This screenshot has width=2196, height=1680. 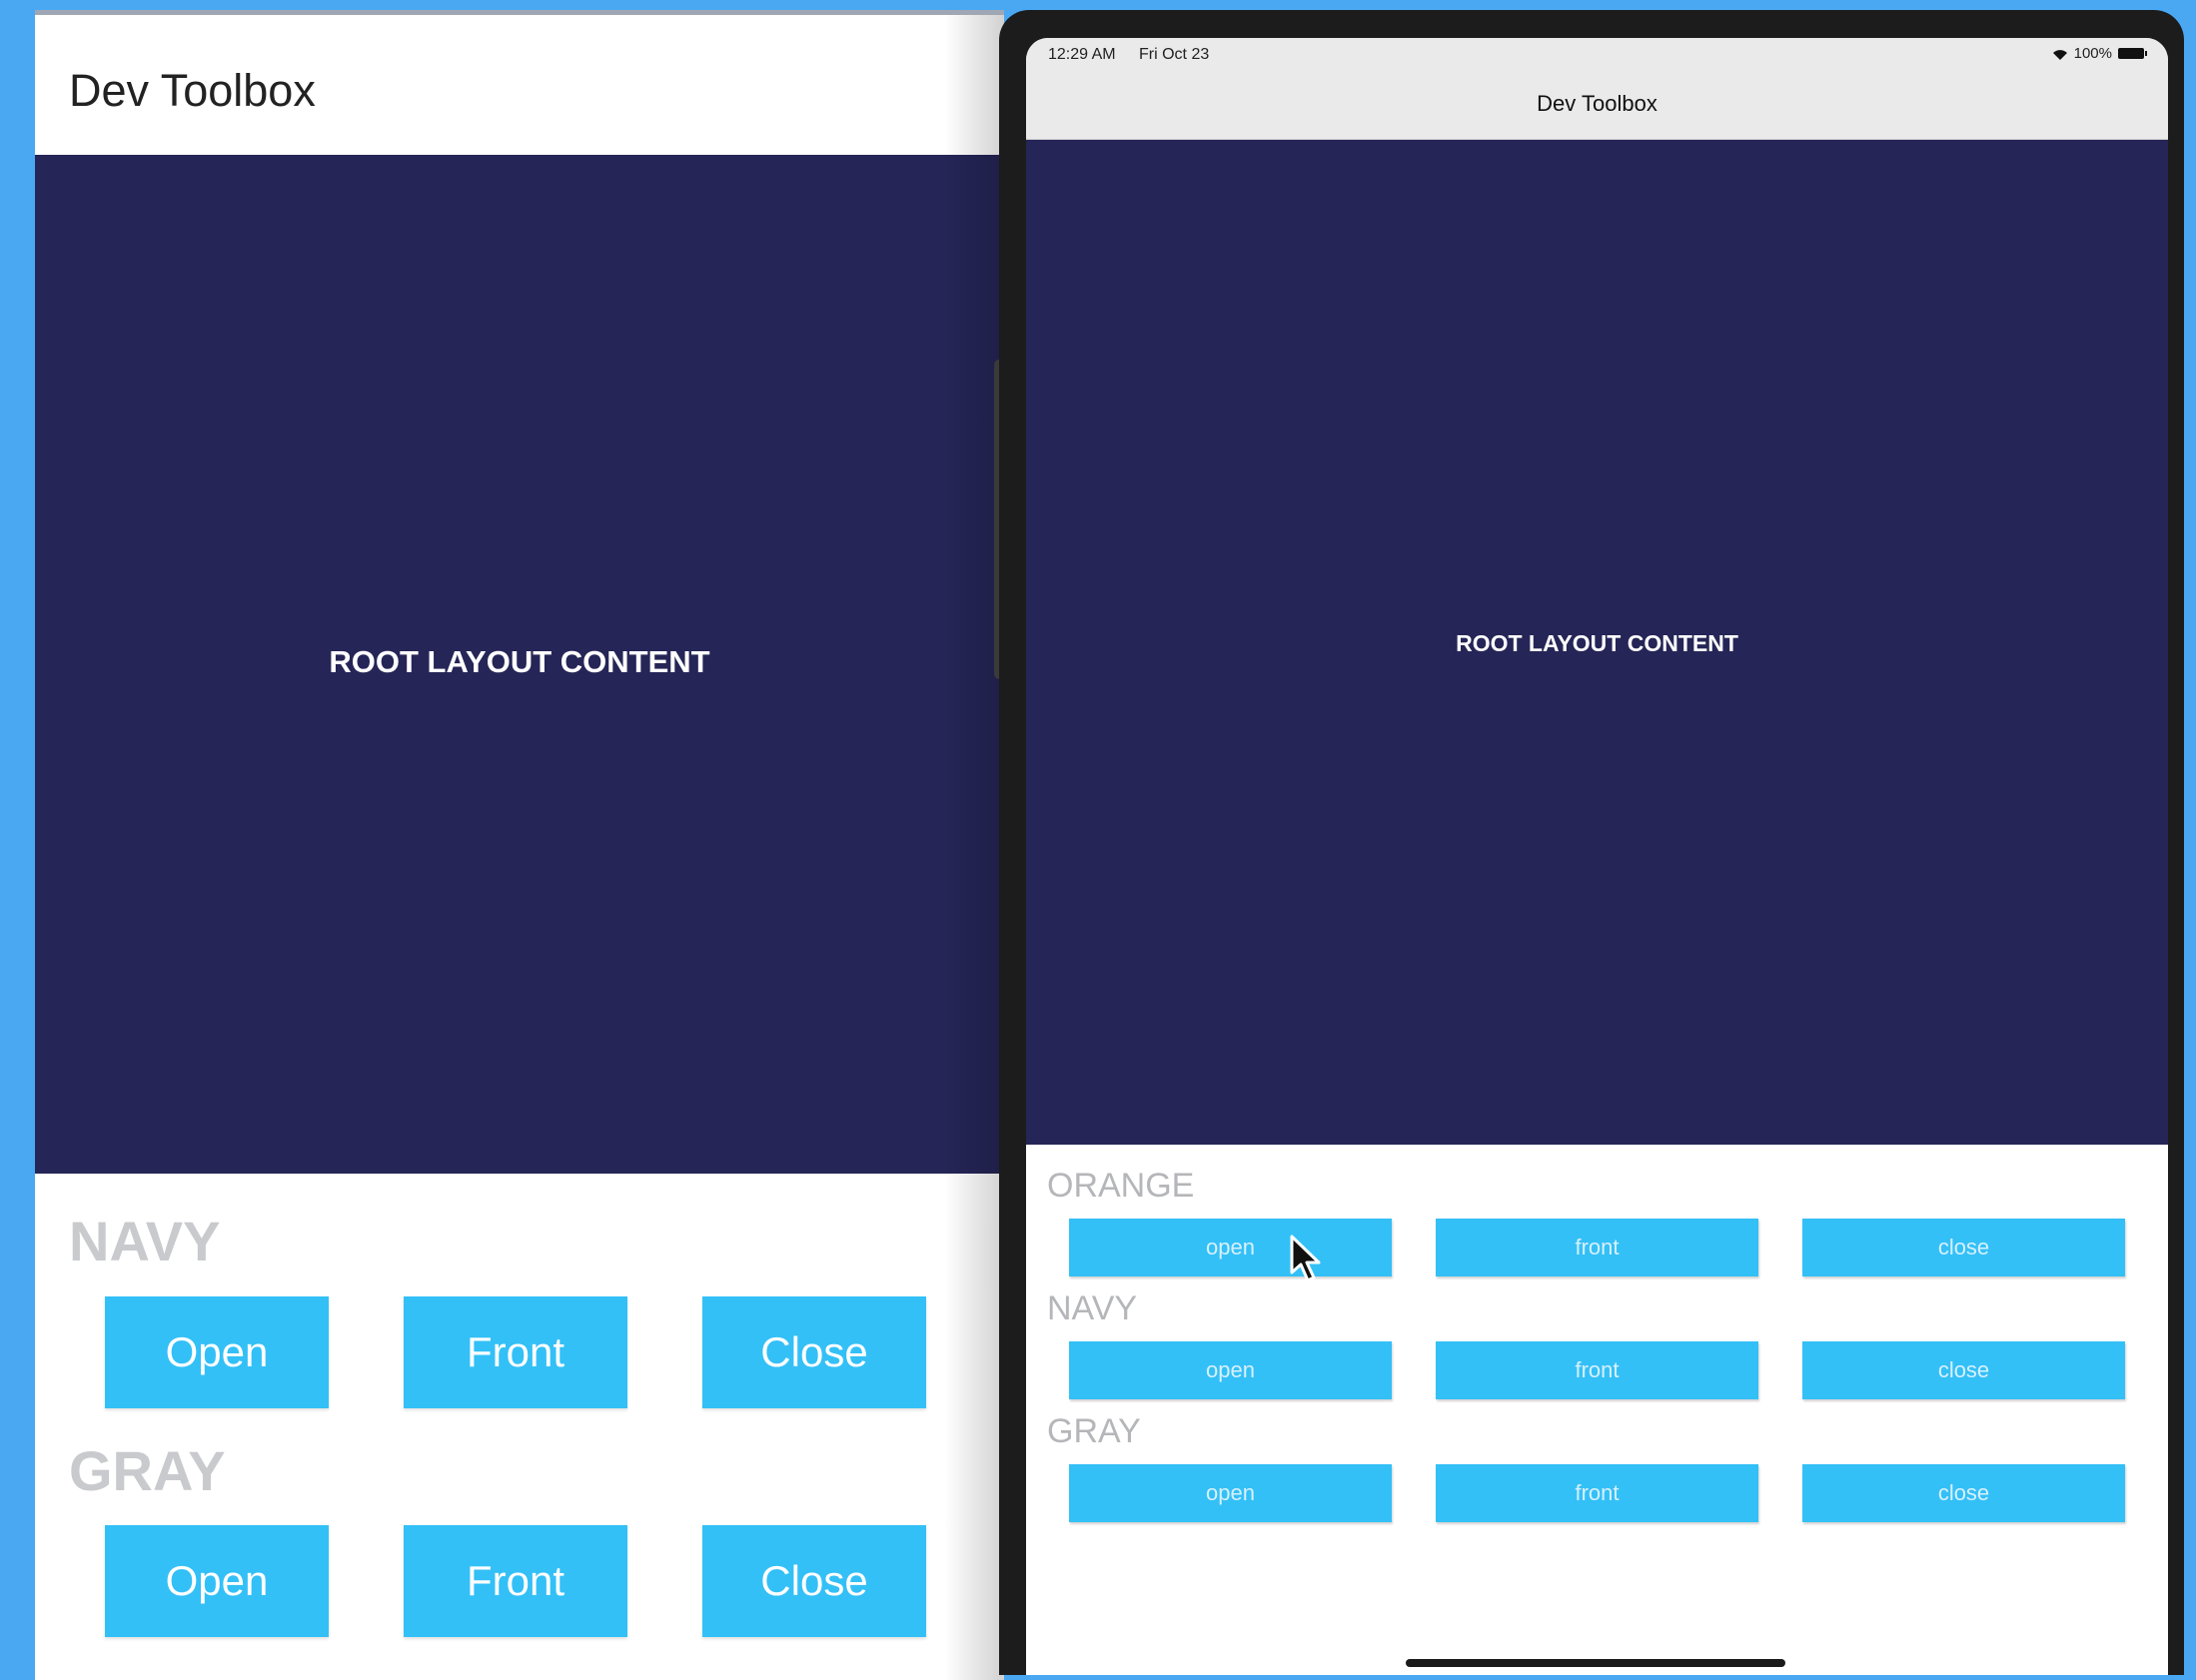 What do you see at coordinates (515, 1581) in the screenshot?
I see `gray-front-button: Front` at bounding box center [515, 1581].